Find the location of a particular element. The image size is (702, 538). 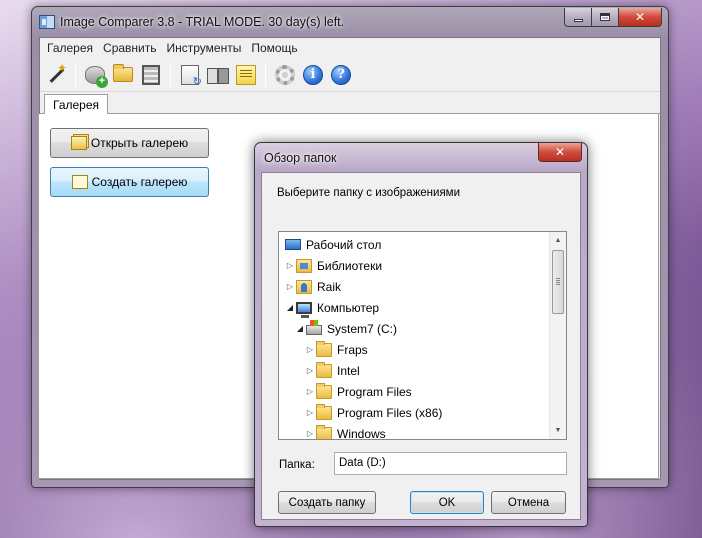

app-icon is located at coordinates (47, 22).